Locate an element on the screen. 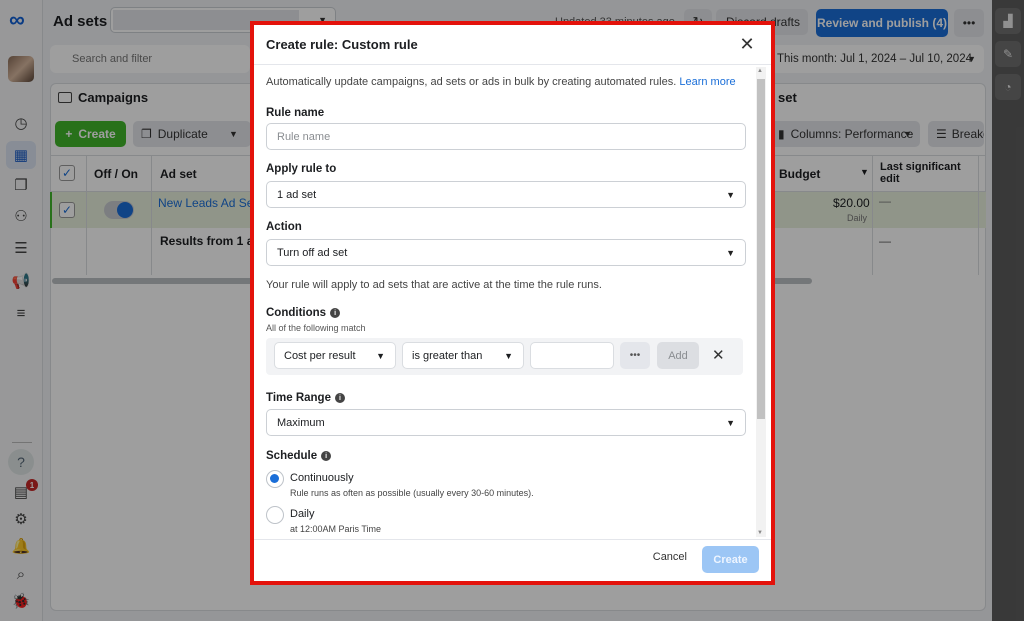  dialog-scrollbar: ▲ ▼ is located at coordinates (761, 302).